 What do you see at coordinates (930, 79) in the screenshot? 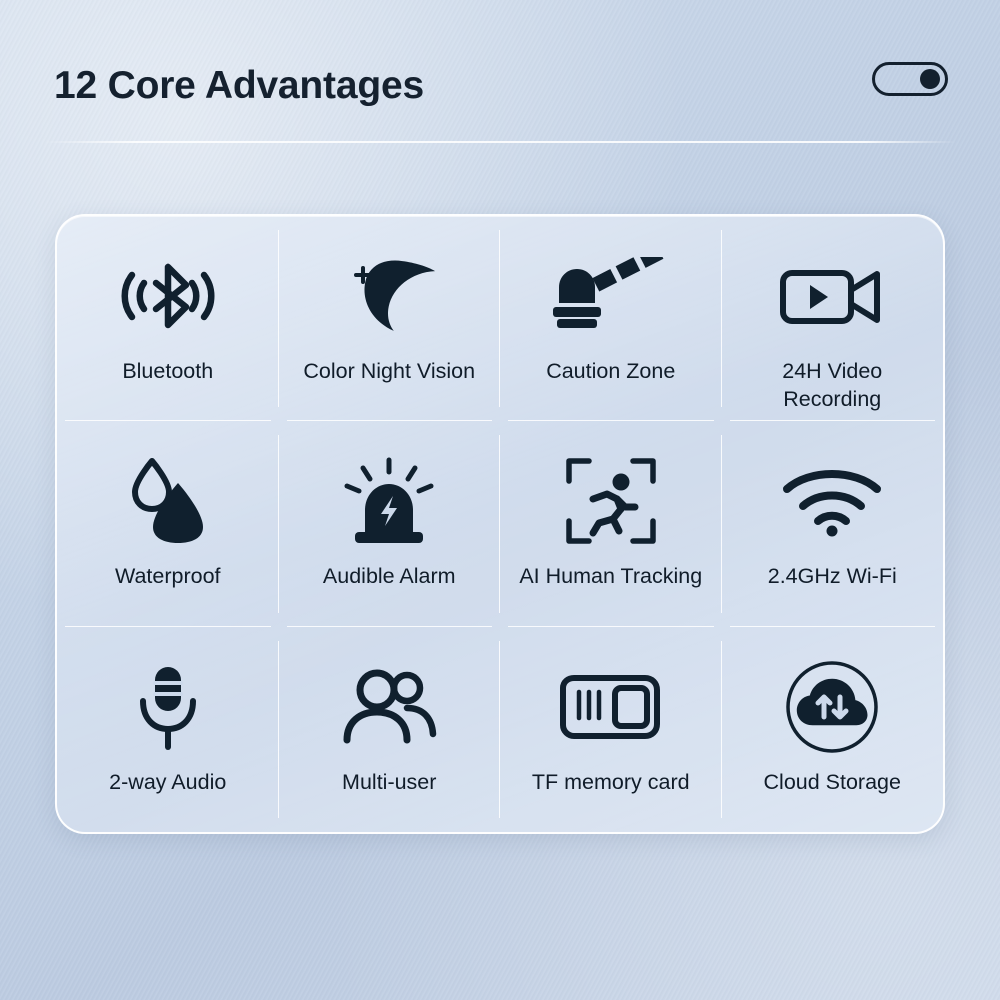
I see `toggle-knob` at bounding box center [930, 79].